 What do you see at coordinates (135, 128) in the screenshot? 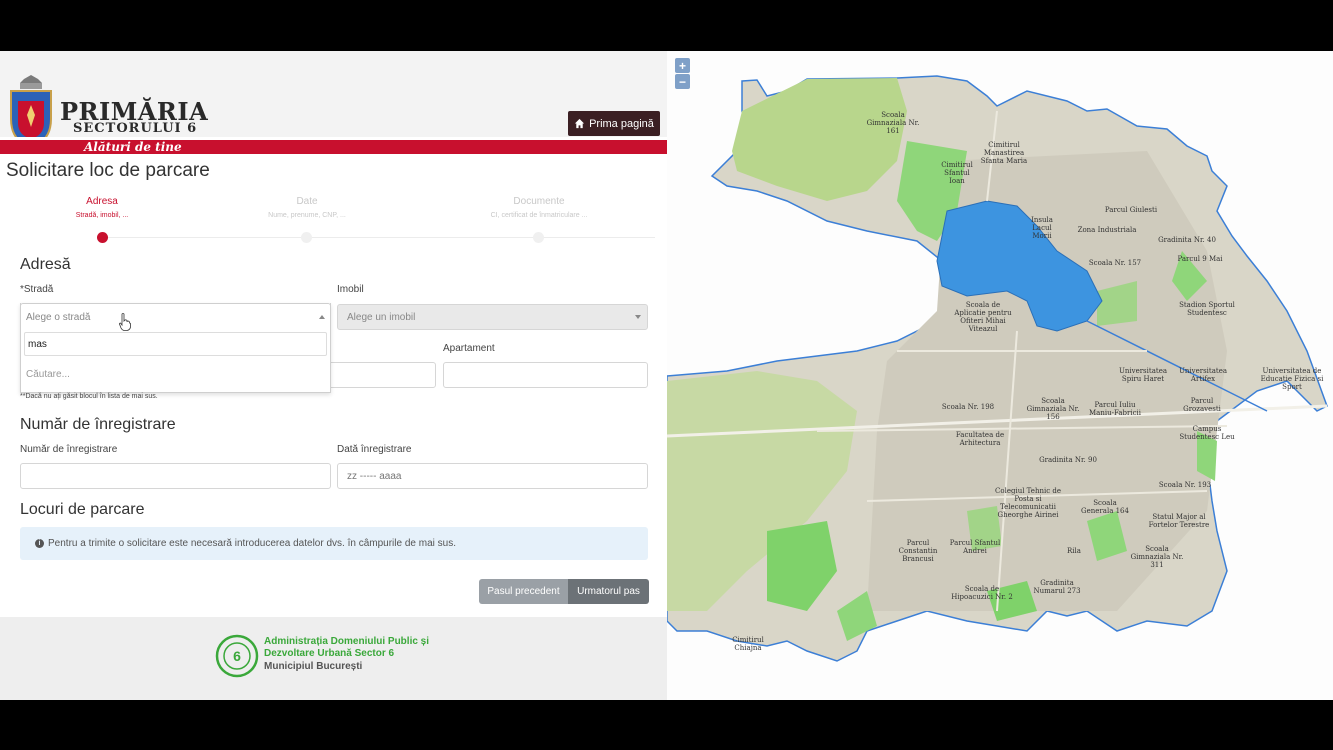
I see `brand-subtitle: SECTORULUI 6` at bounding box center [135, 128].